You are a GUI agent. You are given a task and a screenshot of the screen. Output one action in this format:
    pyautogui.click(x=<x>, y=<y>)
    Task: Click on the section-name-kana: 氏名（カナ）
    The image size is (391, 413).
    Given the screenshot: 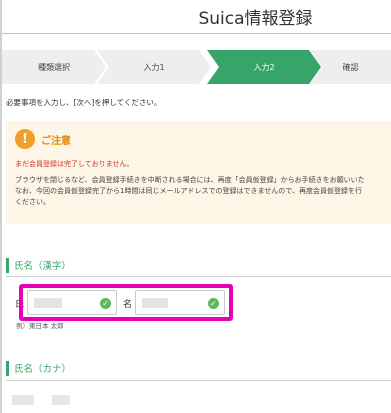 What is the action you would take?
    pyautogui.click(x=198, y=368)
    